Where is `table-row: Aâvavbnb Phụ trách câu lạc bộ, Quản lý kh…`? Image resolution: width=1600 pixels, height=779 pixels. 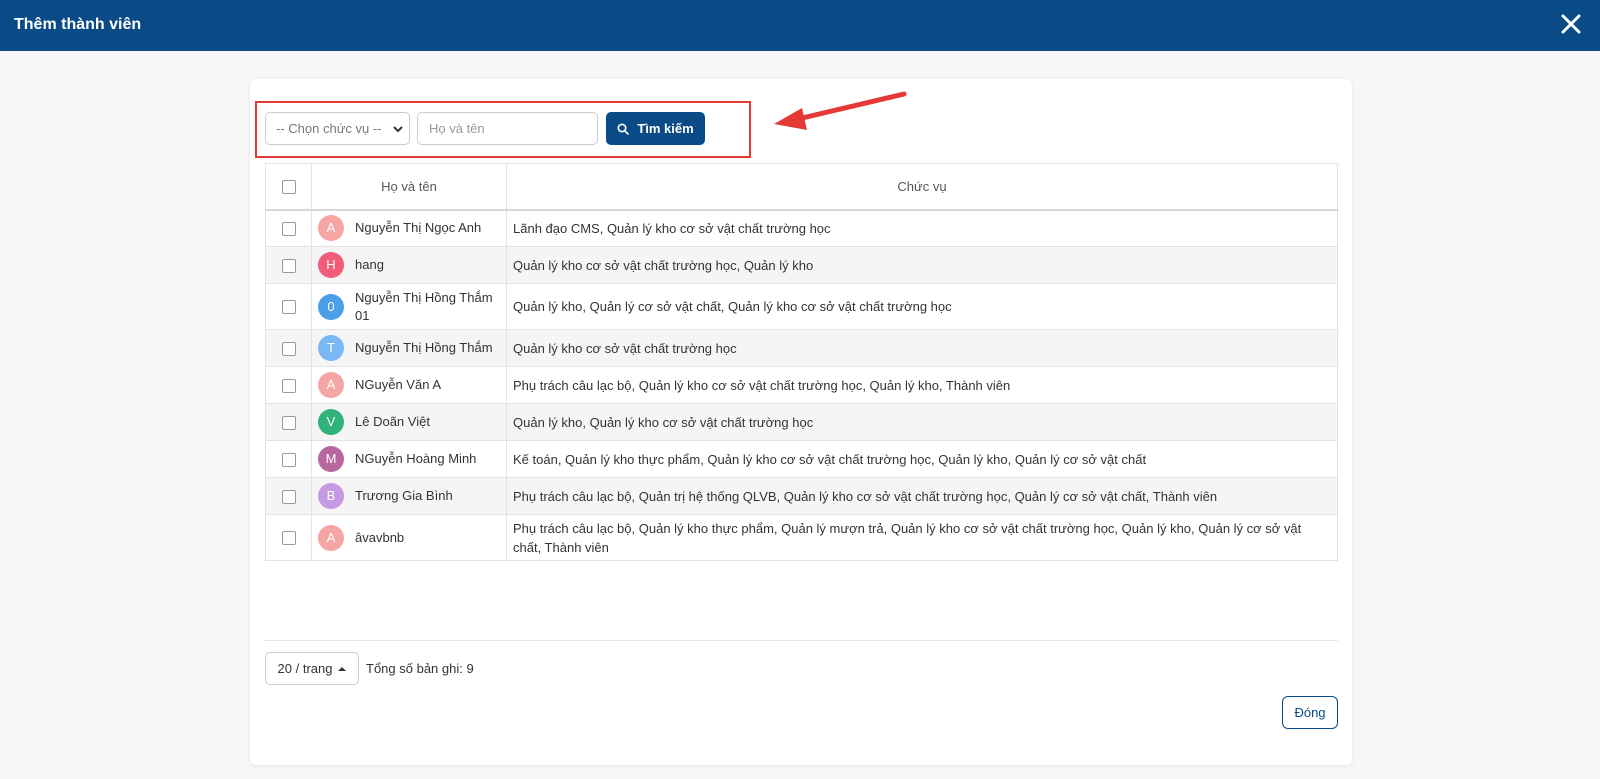
table-row: Aâvavbnb Phụ trách câu lạc bộ, Quản lý kh… is located at coordinates (801, 537).